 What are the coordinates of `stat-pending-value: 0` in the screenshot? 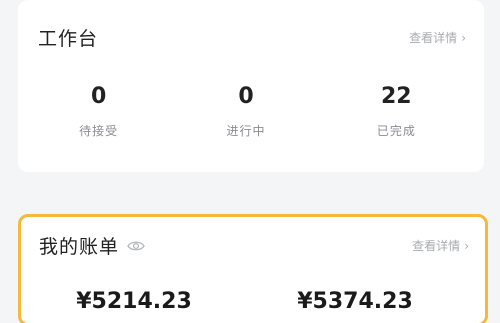 It's located at (99, 96).